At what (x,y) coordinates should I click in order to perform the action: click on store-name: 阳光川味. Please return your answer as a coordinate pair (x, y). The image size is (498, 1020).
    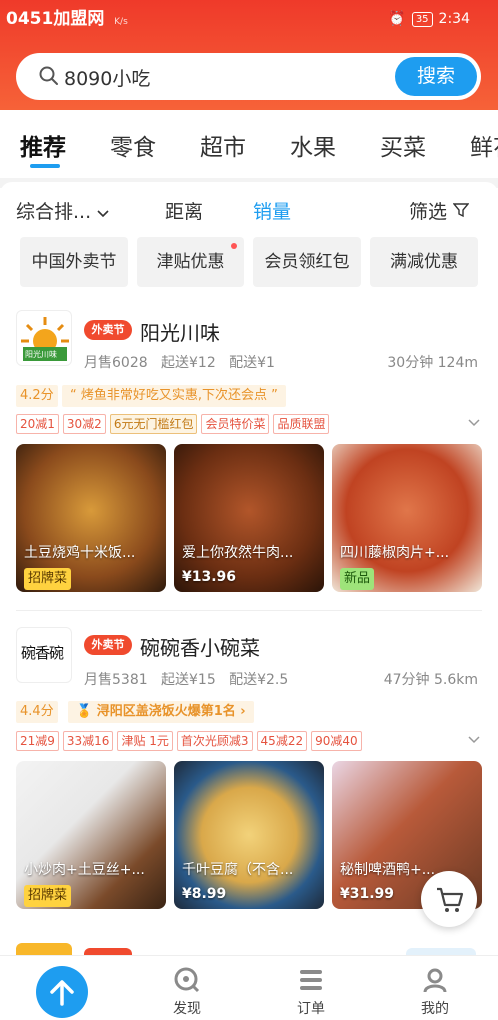
    Looking at the image, I should click on (180, 333).